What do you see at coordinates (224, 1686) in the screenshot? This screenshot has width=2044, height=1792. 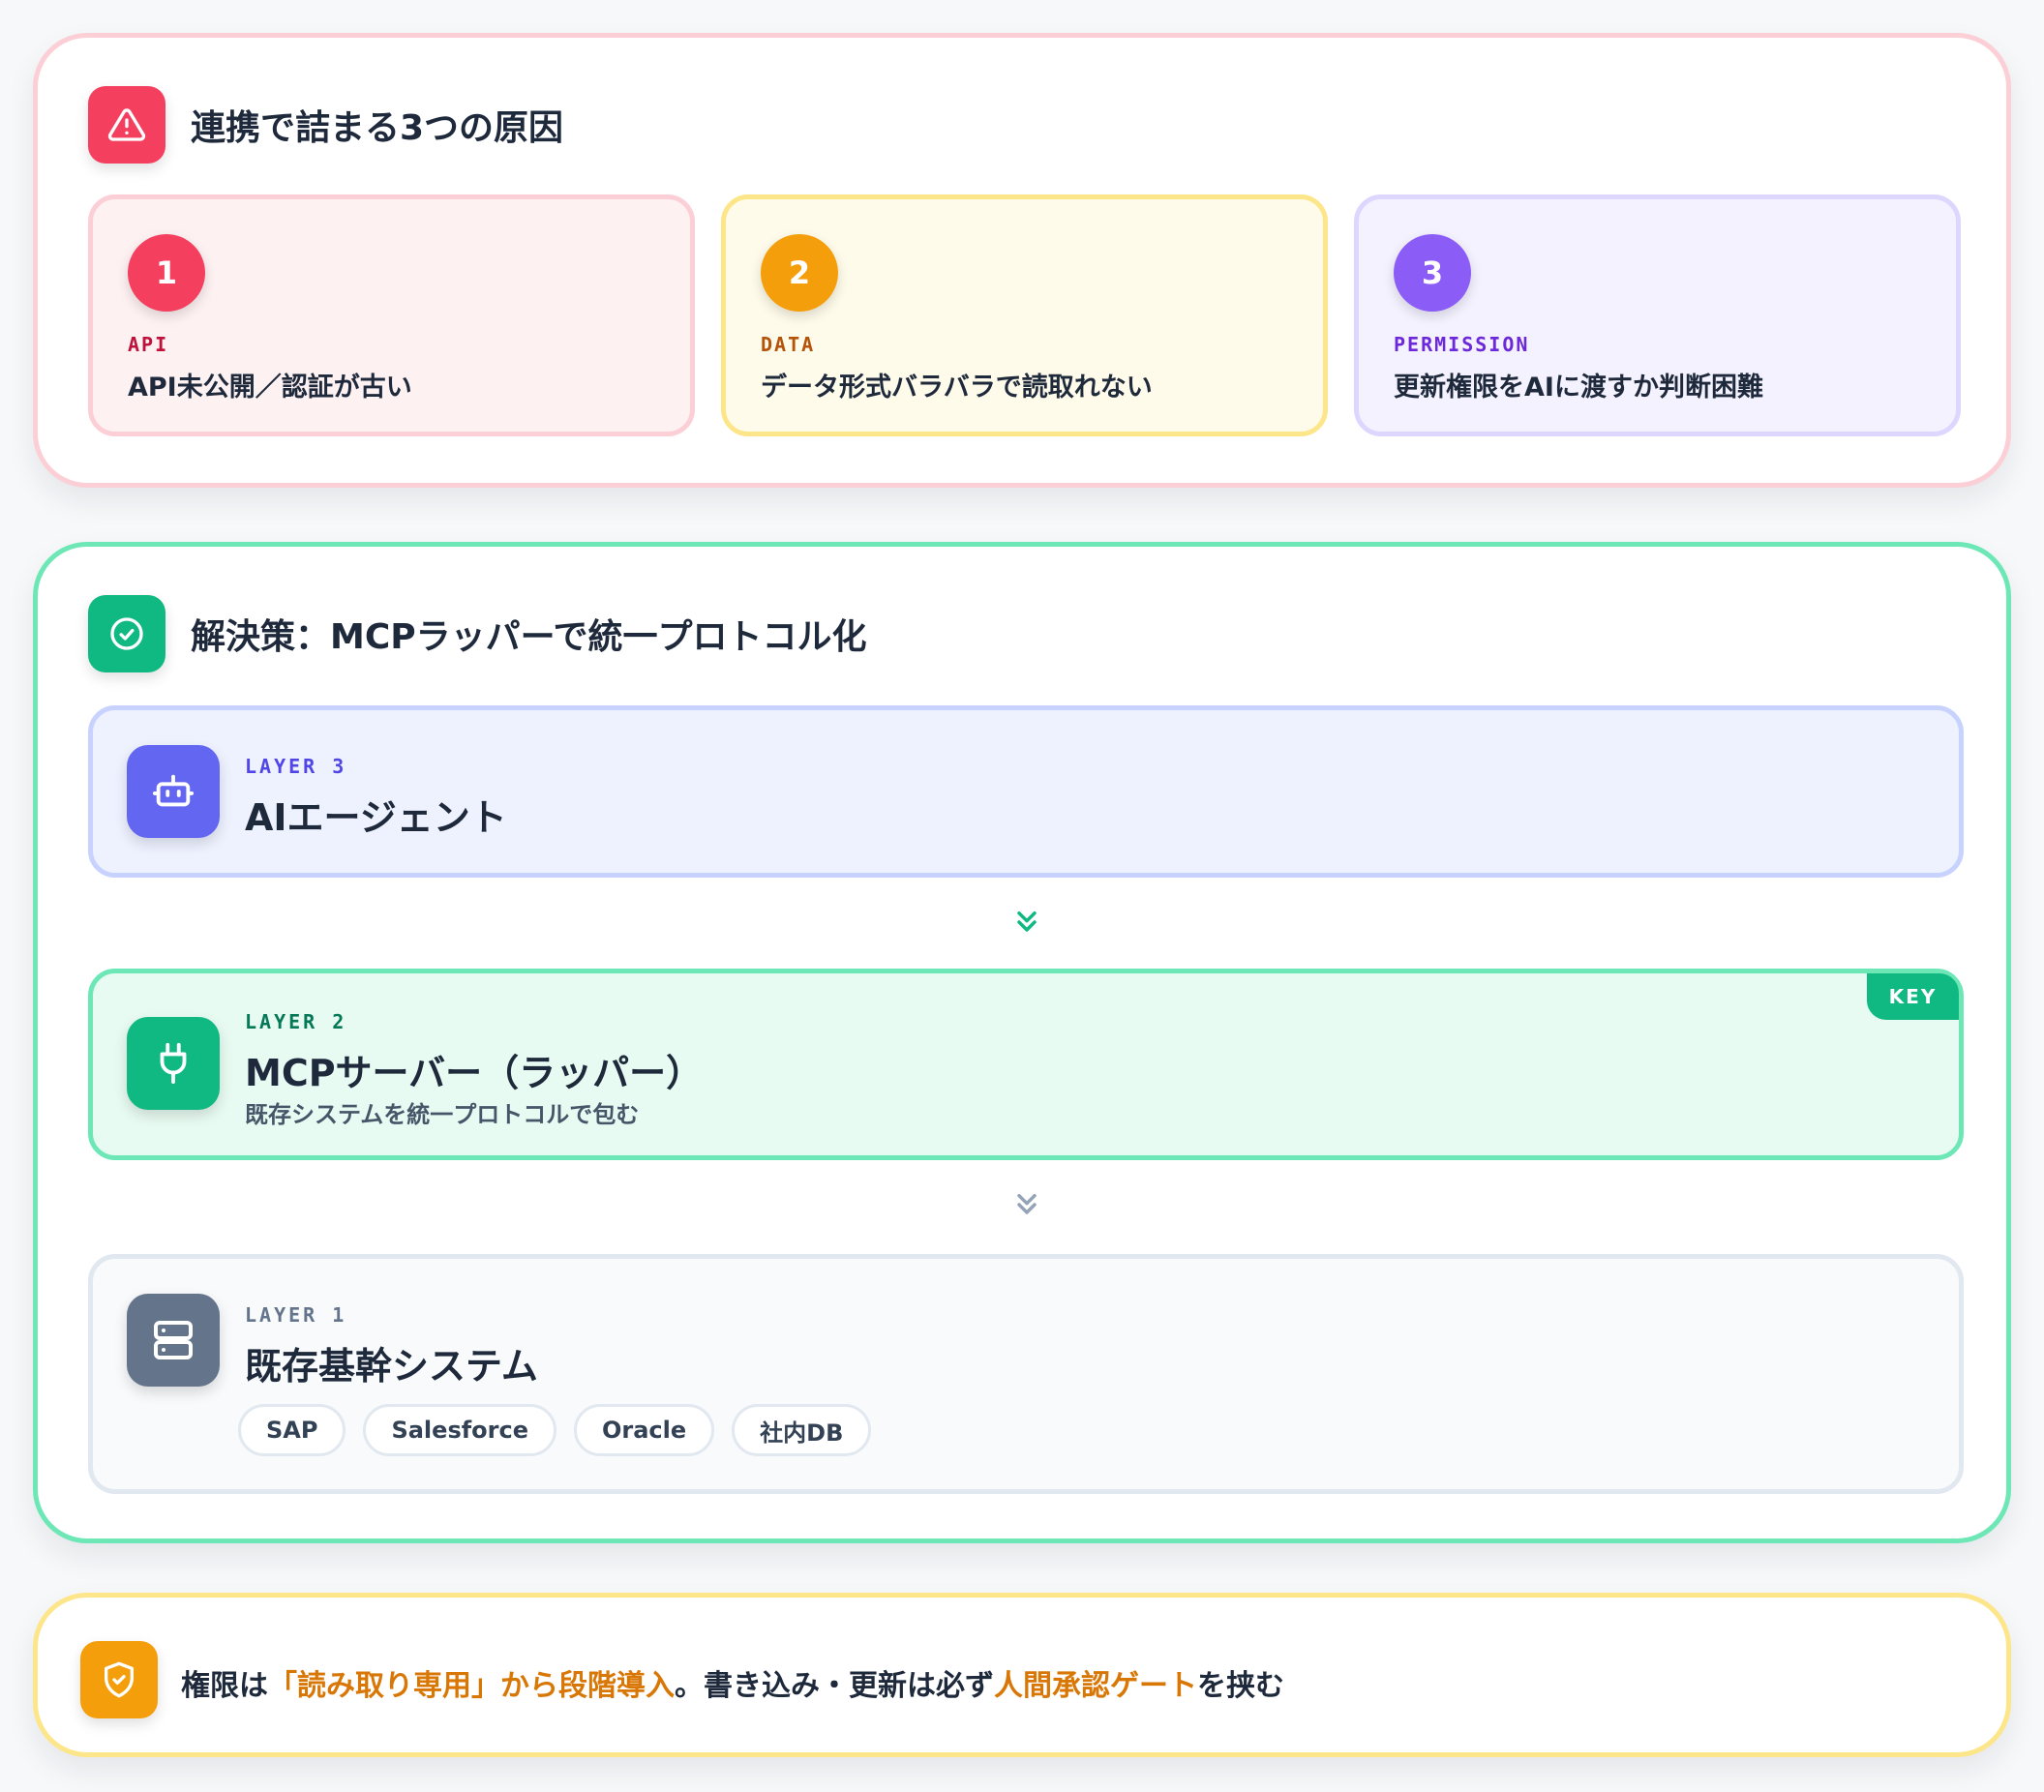 I see `note-part: 権限は` at bounding box center [224, 1686].